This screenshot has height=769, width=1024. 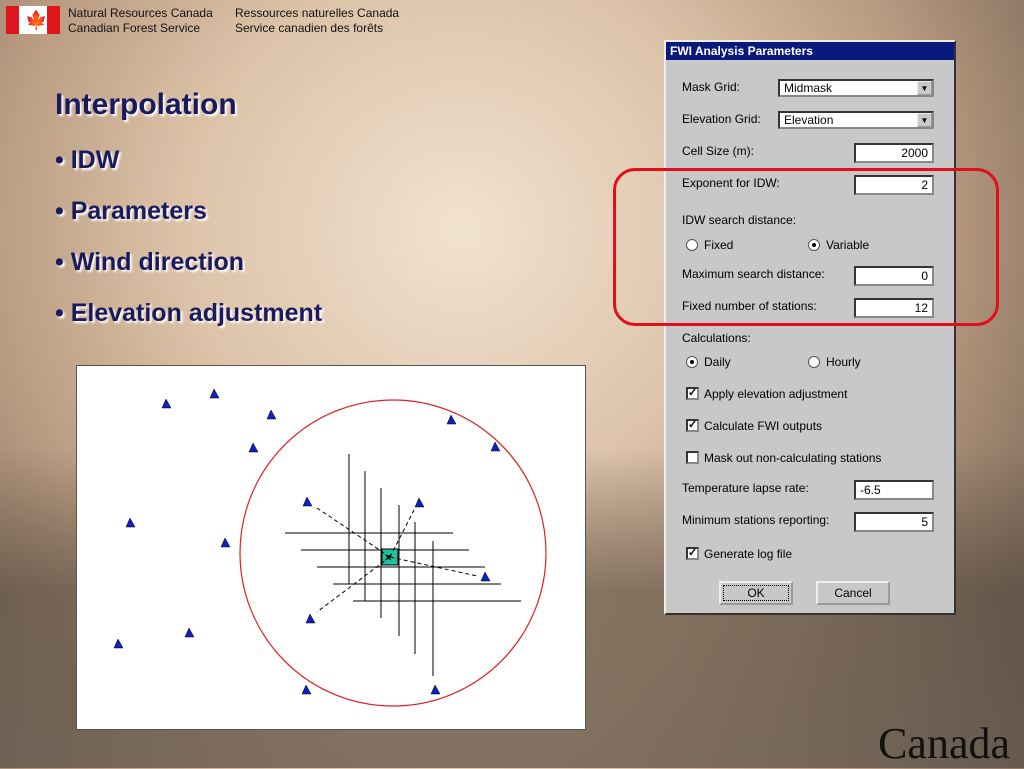 I want to click on elevation-grid-label: Elevation Grid:, so click(x=721, y=119).